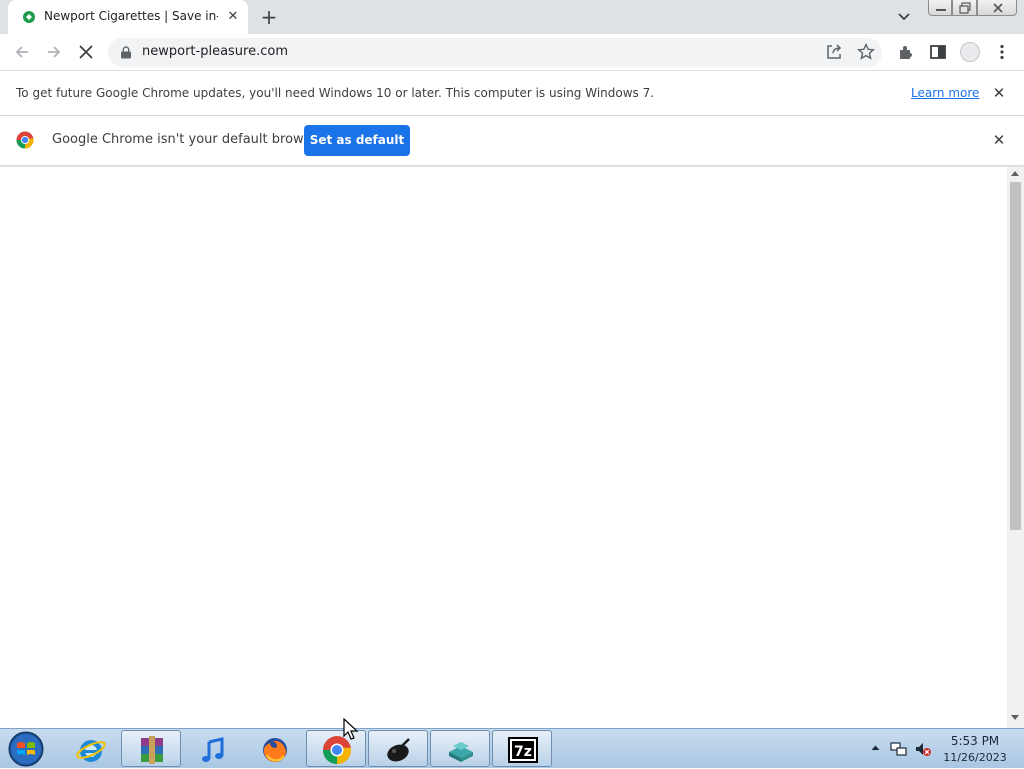  Describe the element at coordinates (461, 752) in the screenshot. I see `network-app-icon` at that location.